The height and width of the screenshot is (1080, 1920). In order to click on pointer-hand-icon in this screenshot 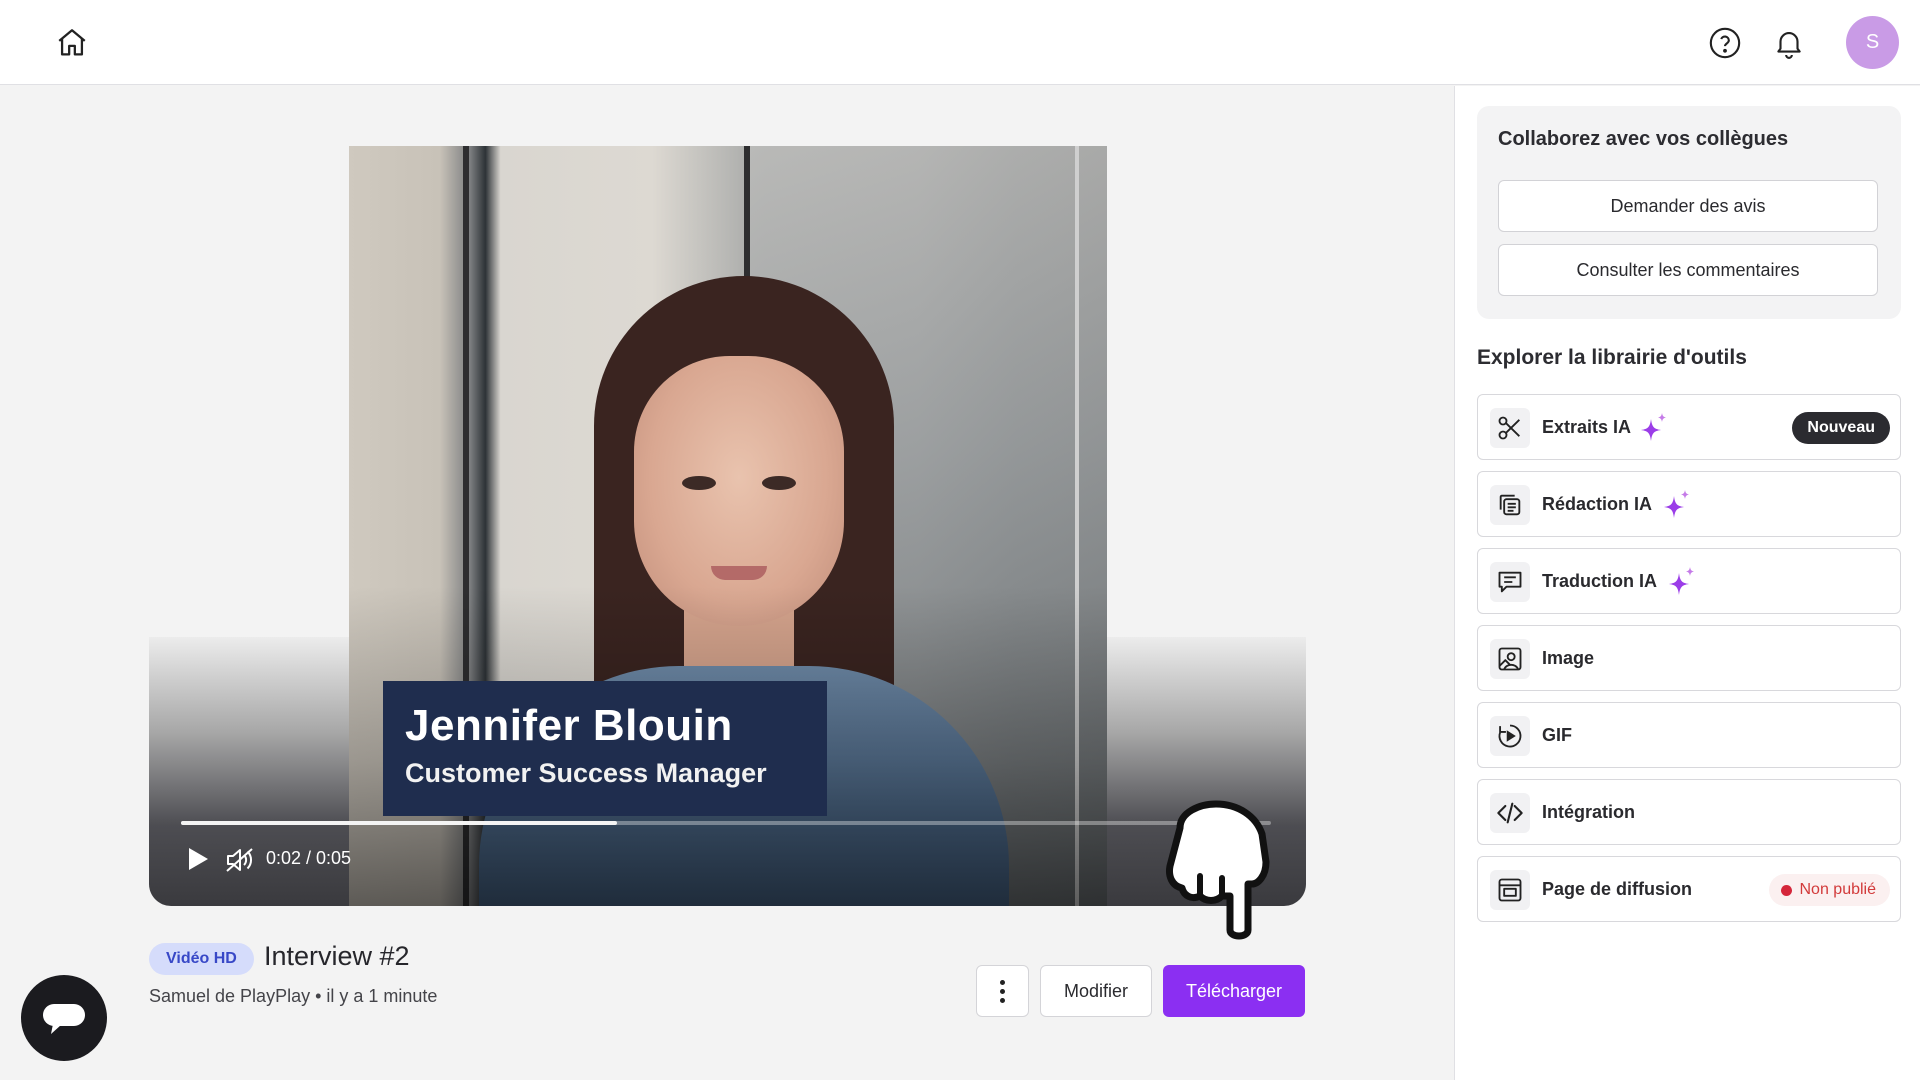, I will do `click(1218, 870)`.